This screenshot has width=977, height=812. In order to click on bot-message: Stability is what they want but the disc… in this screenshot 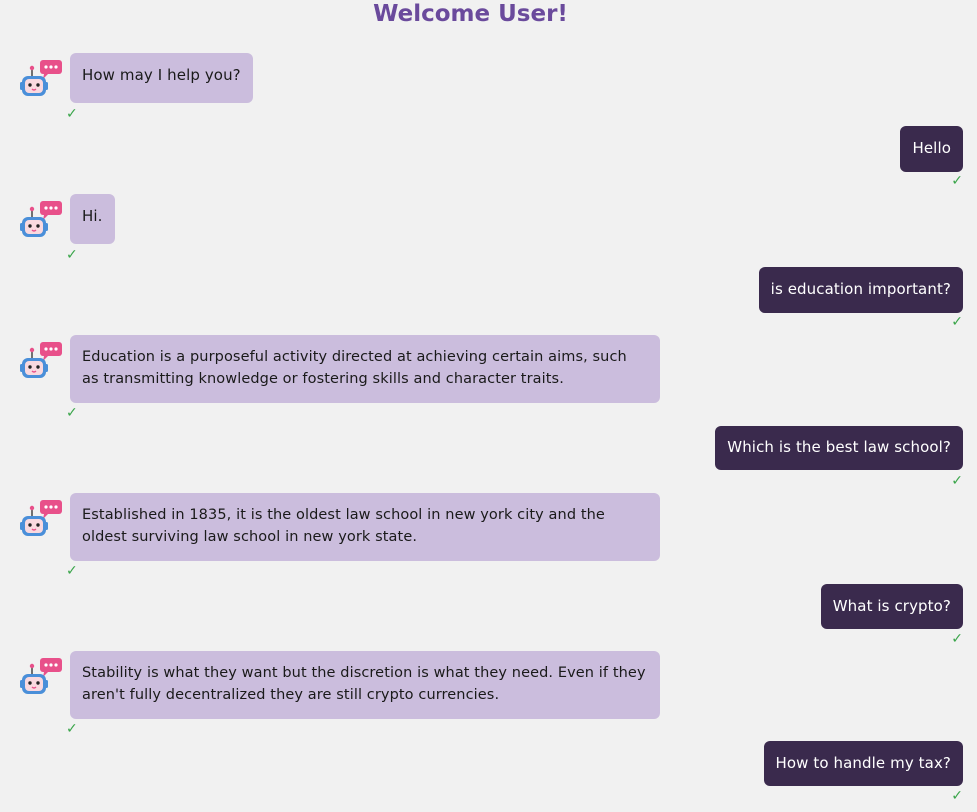, I will do `click(343, 696)`.